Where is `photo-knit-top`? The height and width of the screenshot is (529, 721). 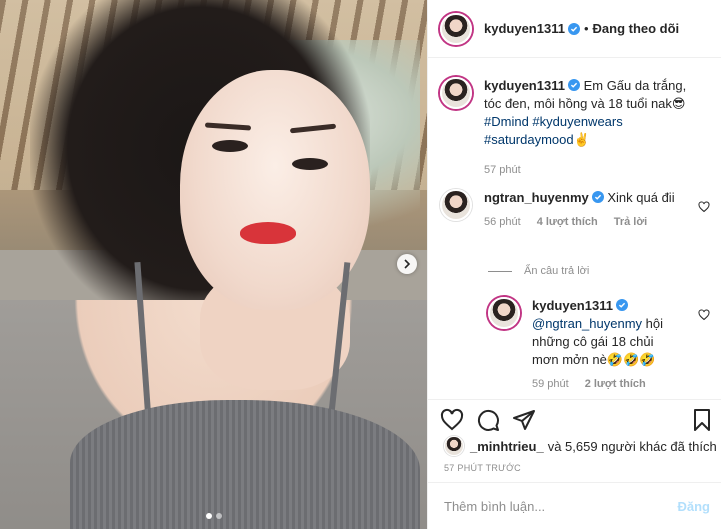 photo-knit-top is located at coordinates (245, 464).